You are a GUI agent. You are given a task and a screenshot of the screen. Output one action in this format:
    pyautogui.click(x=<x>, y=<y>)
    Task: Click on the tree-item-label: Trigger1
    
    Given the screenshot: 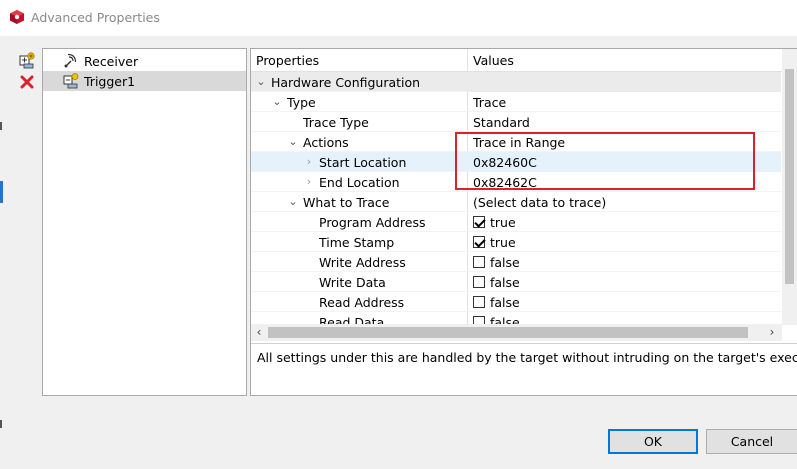 What is the action you would take?
    pyautogui.click(x=110, y=81)
    